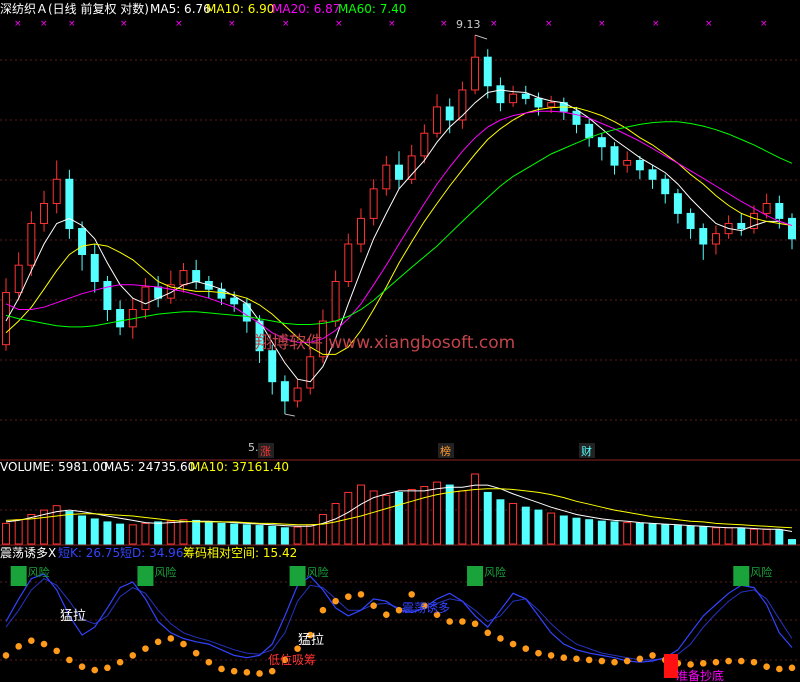 Image resolution: width=800 pixels, height=682 pixels. I want to click on event-tag-bang: 榜, so click(445, 451).